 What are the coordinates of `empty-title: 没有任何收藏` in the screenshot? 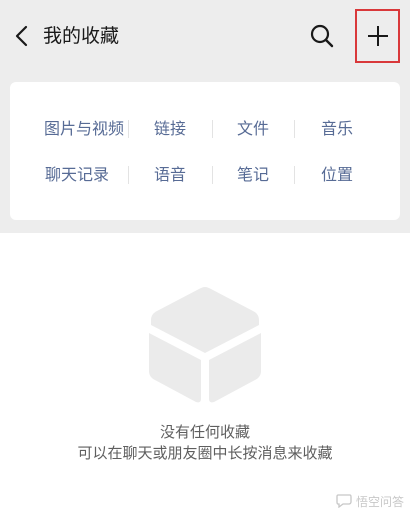 It's located at (204, 432).